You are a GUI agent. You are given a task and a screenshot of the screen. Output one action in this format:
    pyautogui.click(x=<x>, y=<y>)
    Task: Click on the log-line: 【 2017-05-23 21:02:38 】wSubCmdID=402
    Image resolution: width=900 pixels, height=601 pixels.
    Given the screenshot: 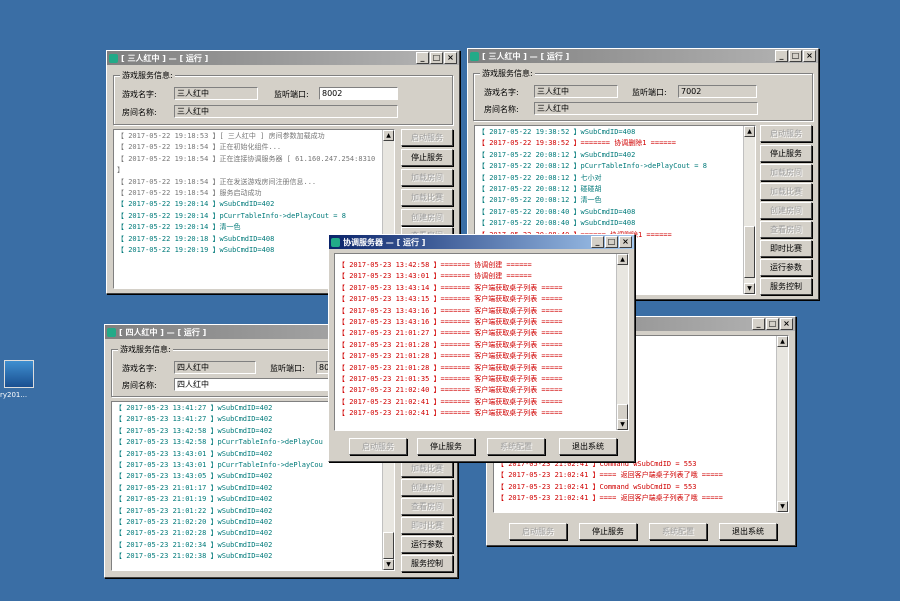 What is the action you would take?
    pyautogui.click(x=194, y=556)
    